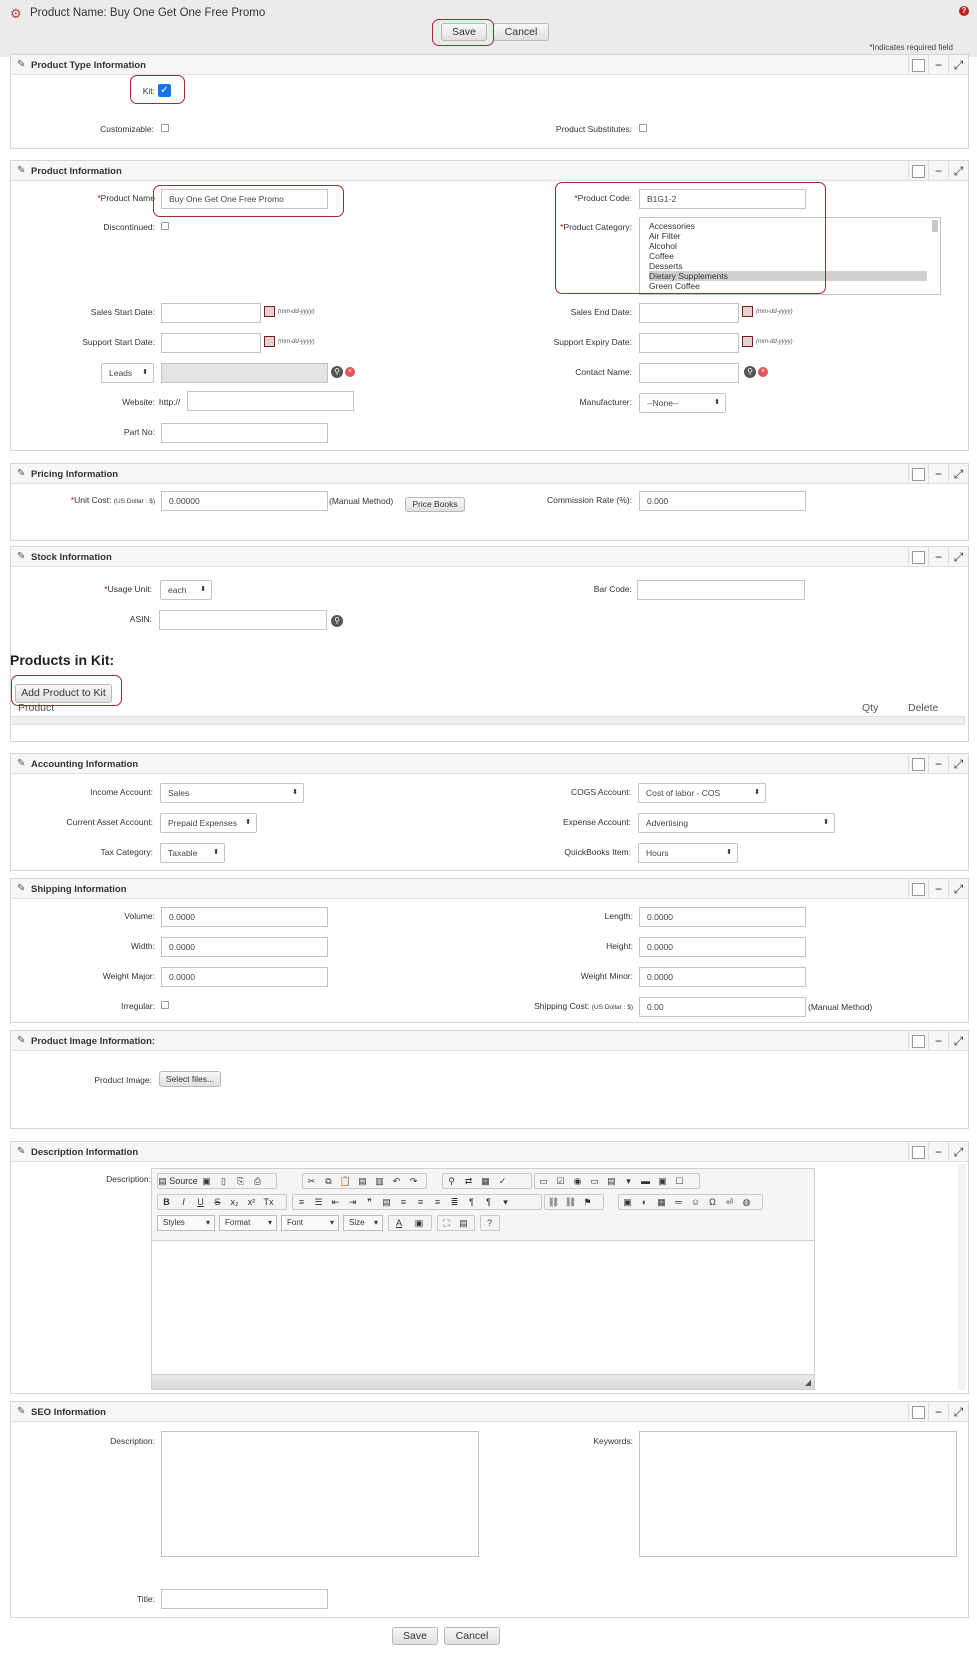 This screenshot has width=977, height=1655. Describe the element at coordinates (211, 313) in the screenshot. I see `sales-start-input` at that location.